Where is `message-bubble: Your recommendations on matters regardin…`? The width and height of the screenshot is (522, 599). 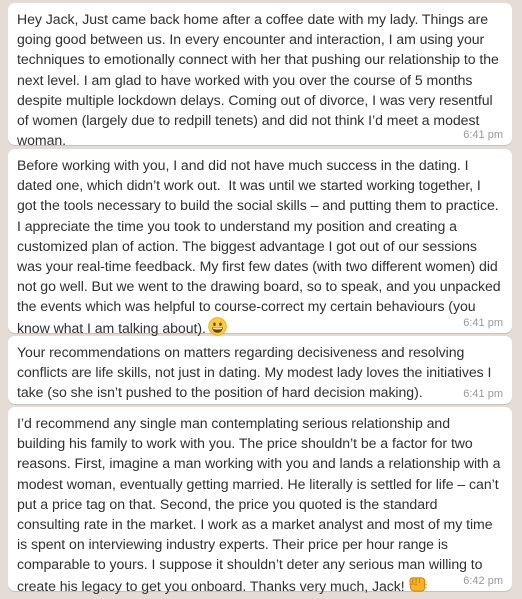
message-bubble: Your recommendations on matters regardin… is located at coordinates (260, 370).